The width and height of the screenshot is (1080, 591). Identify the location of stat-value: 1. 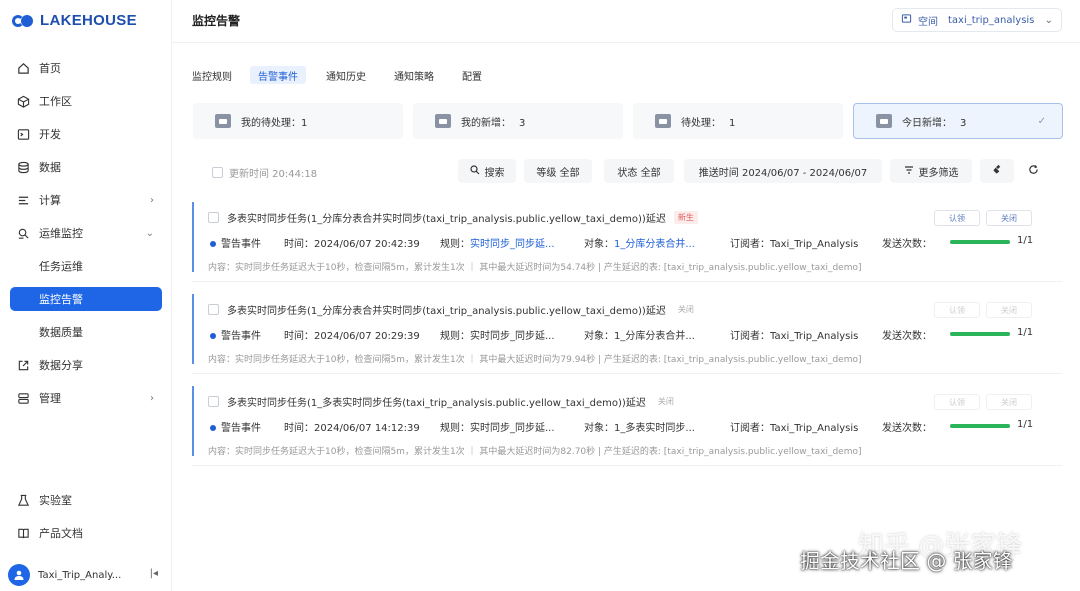
(732, 123).